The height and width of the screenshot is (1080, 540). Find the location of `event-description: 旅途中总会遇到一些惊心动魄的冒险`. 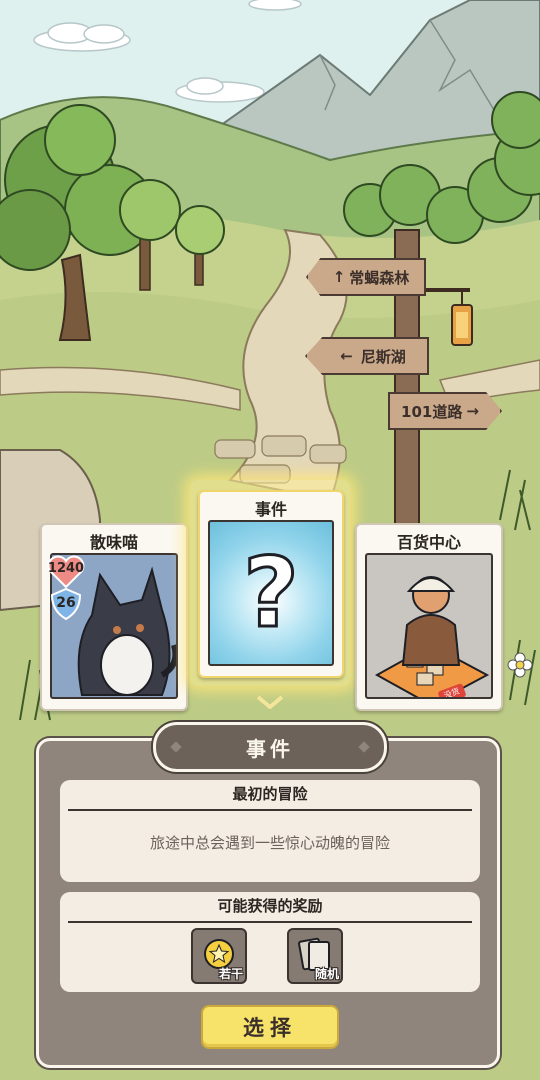

event-description: 旅途中总会遇到一些惊心动魄的冒险 is located at coordinates (269, 843).